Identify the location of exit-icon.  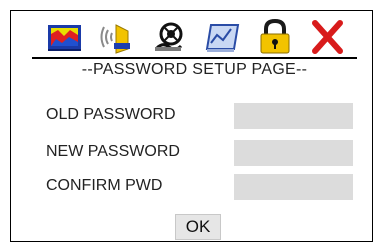
(327, 37).